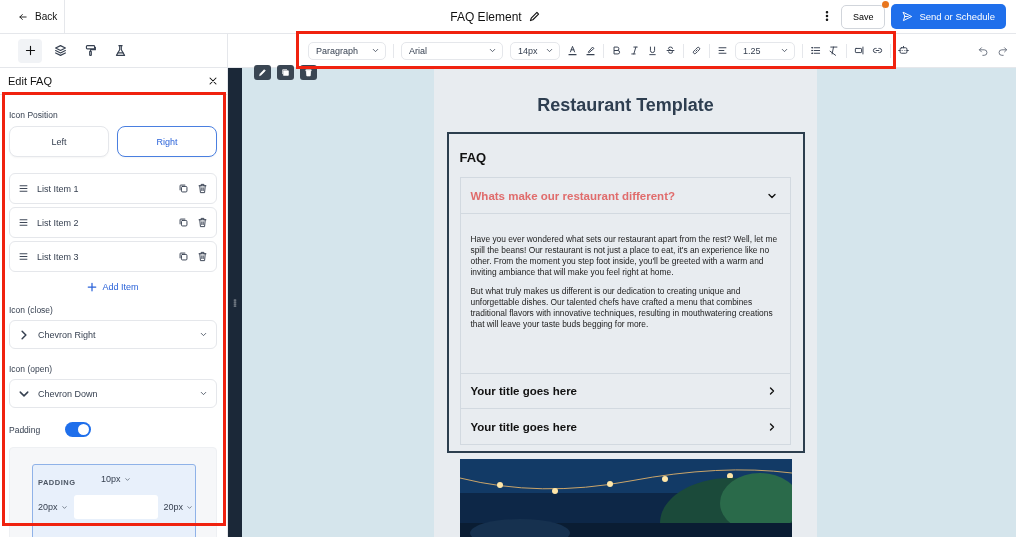  I want to click on position-option: Right, so click(167, 141).